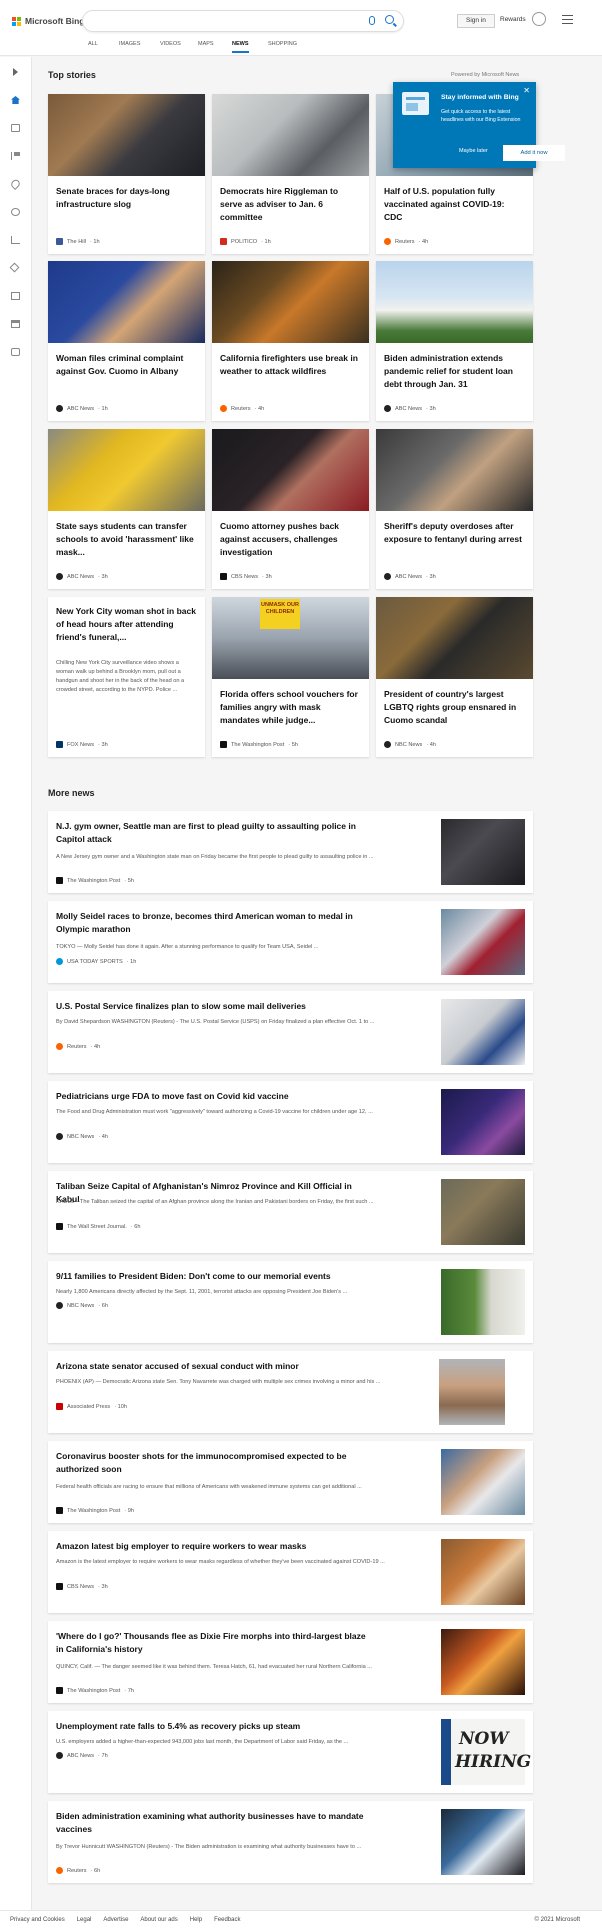 The image size is (602, 1931). Describe the element at coordinates (387, 576) in the screenshot. I see `abc-news-logo-icon` at that location.